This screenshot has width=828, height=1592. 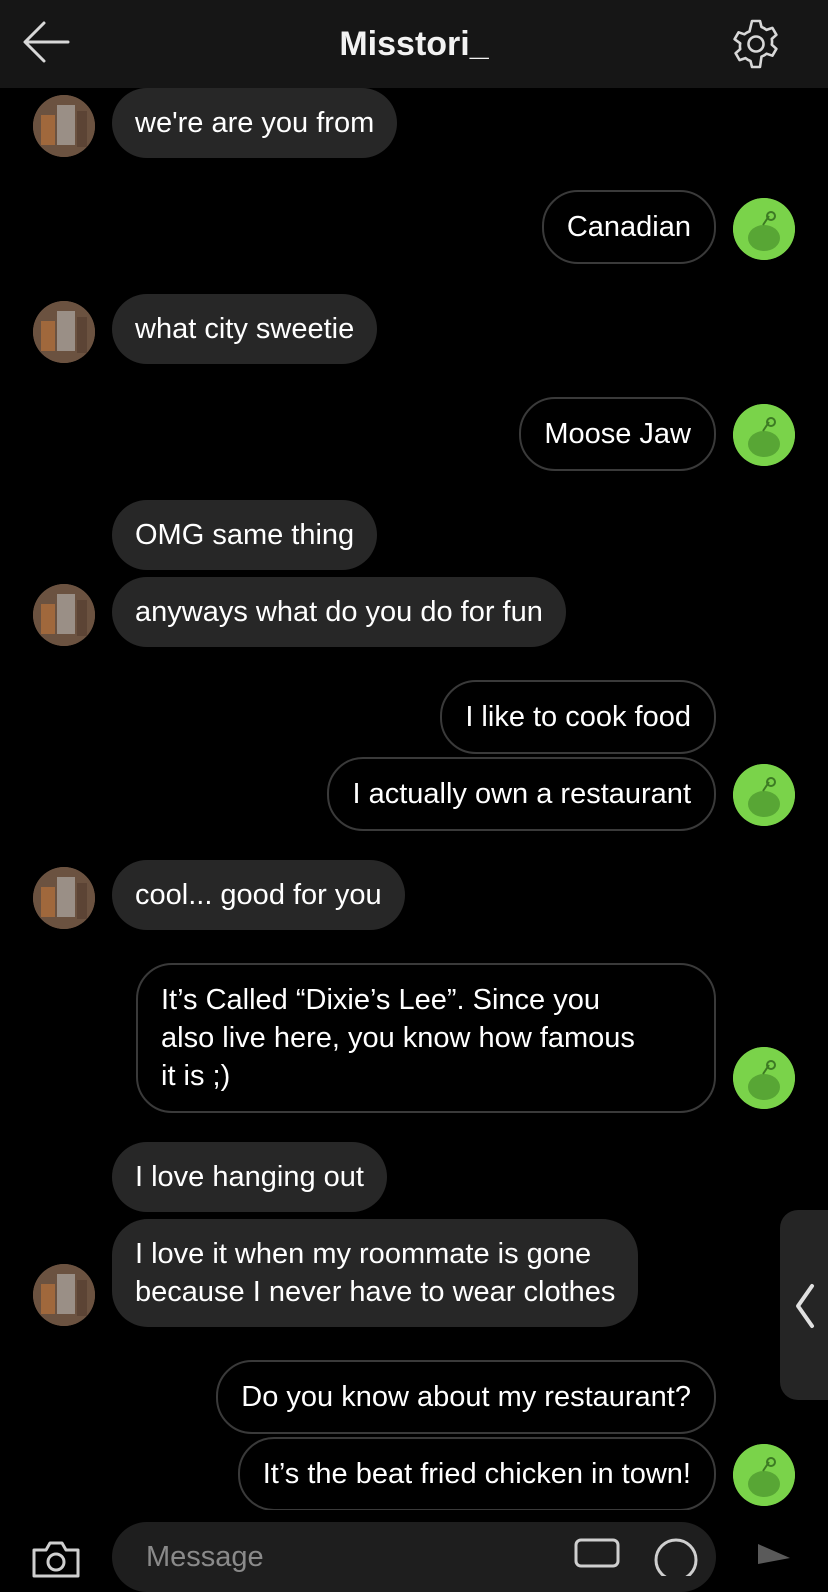 I want to click on outgoing-message: Do you know about my restaurant?, so click(x=466, y=1397).